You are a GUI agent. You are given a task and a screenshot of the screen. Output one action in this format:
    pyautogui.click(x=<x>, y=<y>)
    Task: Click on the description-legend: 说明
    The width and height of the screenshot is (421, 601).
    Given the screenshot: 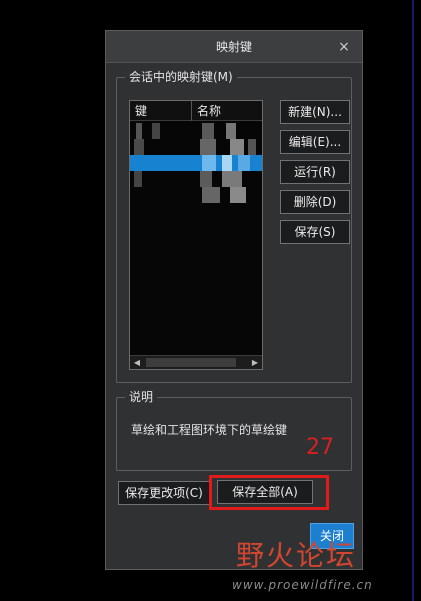 What is the action you would take?
    pyautogui.click(x=141, y=397)
    